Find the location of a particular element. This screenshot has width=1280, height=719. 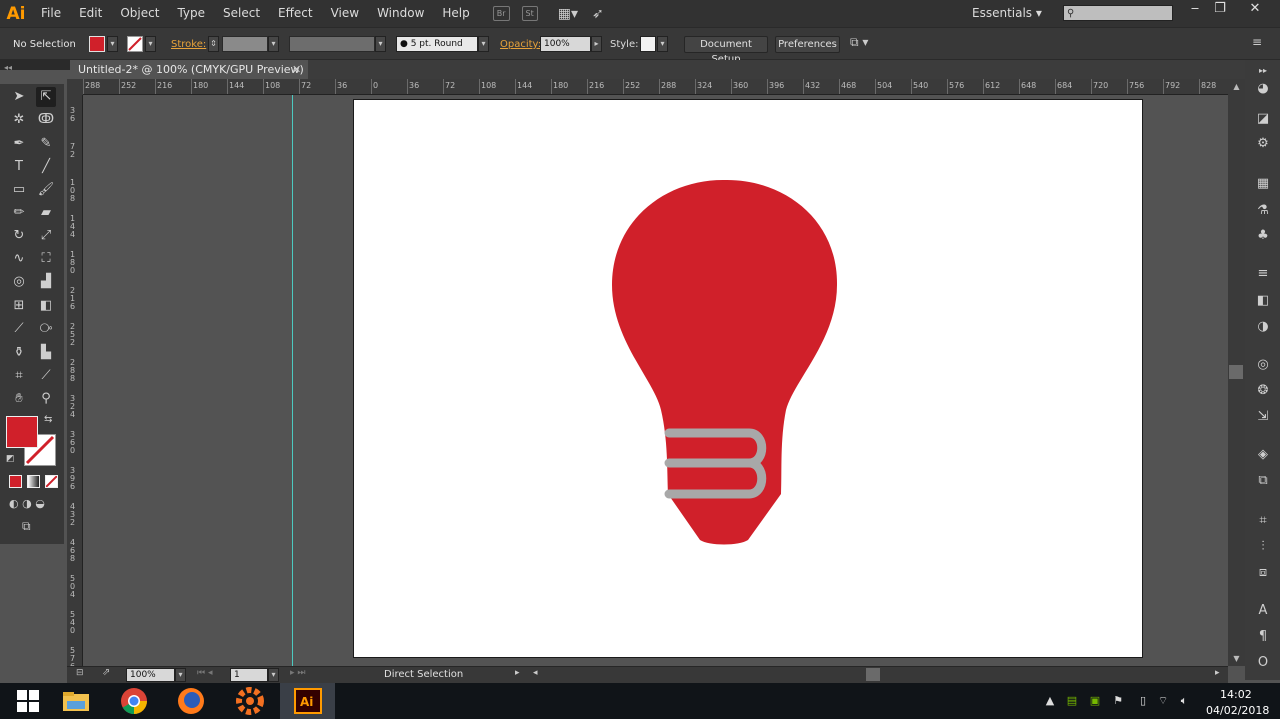

direct-selection-tool-icon: ⇱ is located at coordinates (46, 97).